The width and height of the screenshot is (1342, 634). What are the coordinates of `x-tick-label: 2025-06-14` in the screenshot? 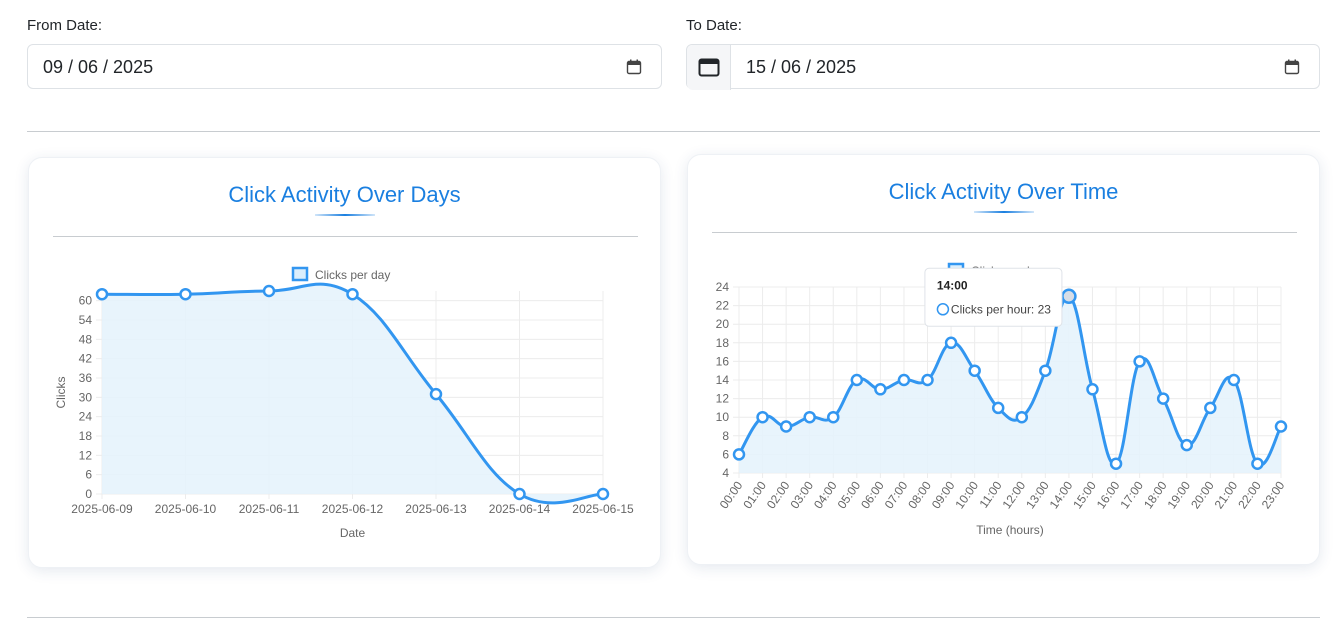 It's located at (520, 509).